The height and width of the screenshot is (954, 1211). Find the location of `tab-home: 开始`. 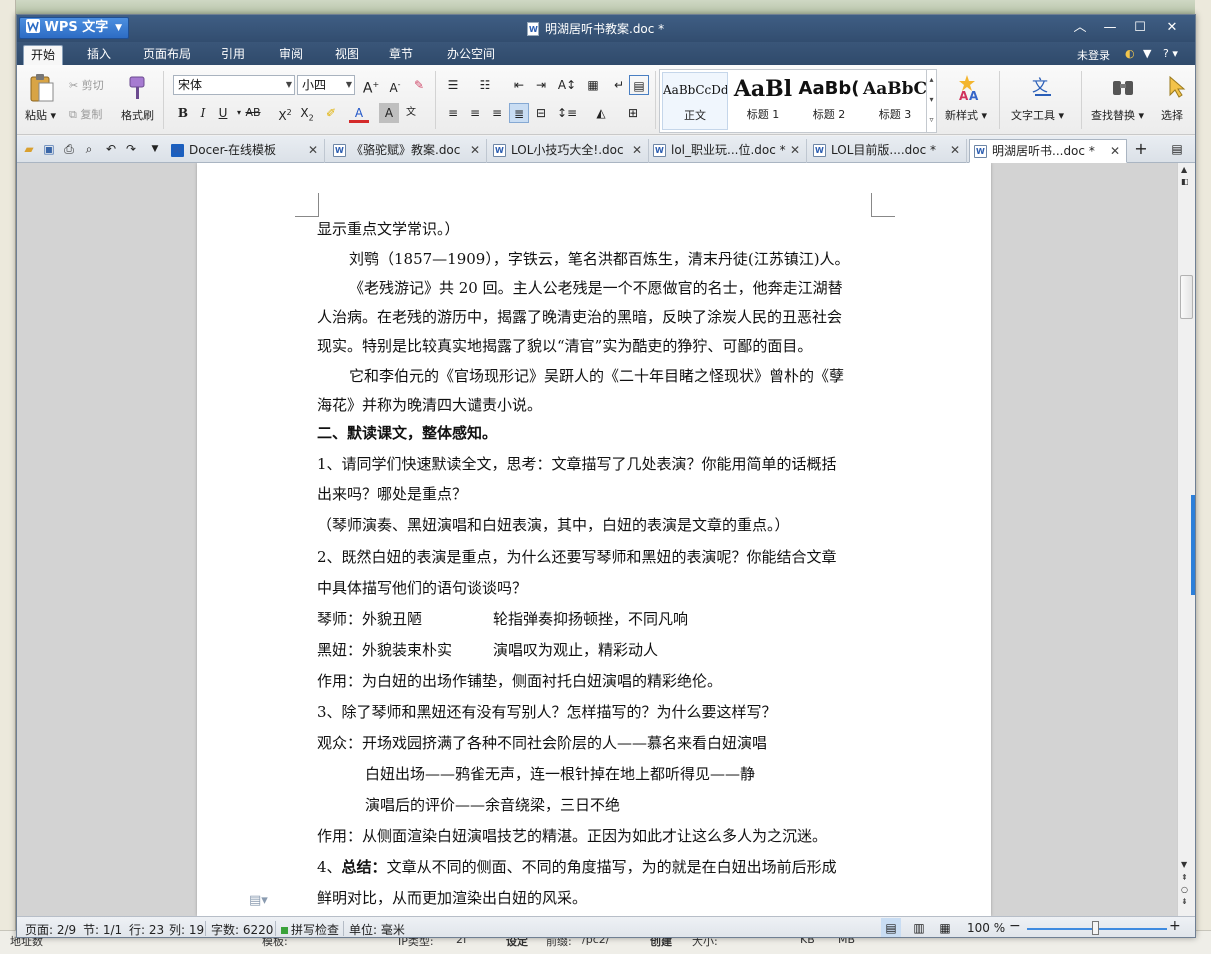

tab-home: 开始 is located at coordinates (43, 55).